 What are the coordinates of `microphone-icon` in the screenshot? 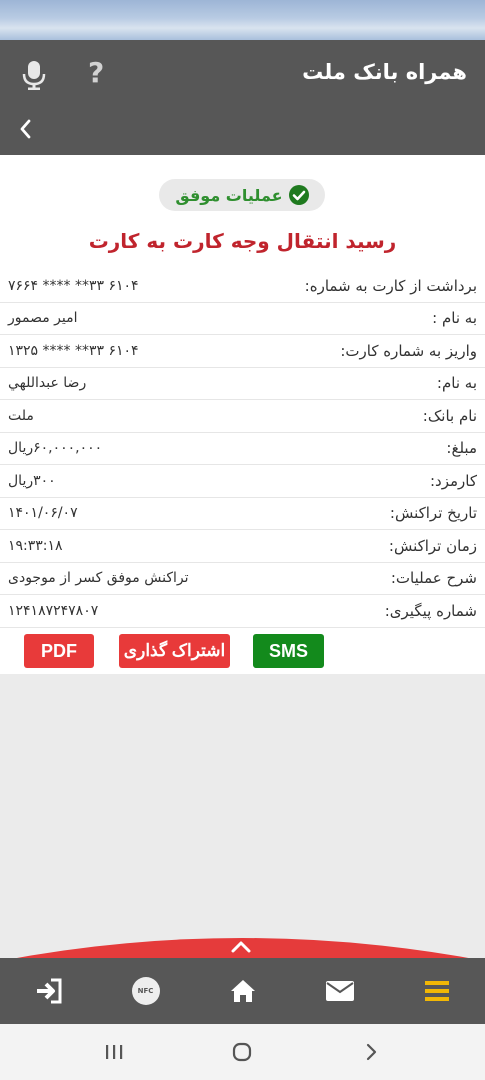 It's located at (34, 75).